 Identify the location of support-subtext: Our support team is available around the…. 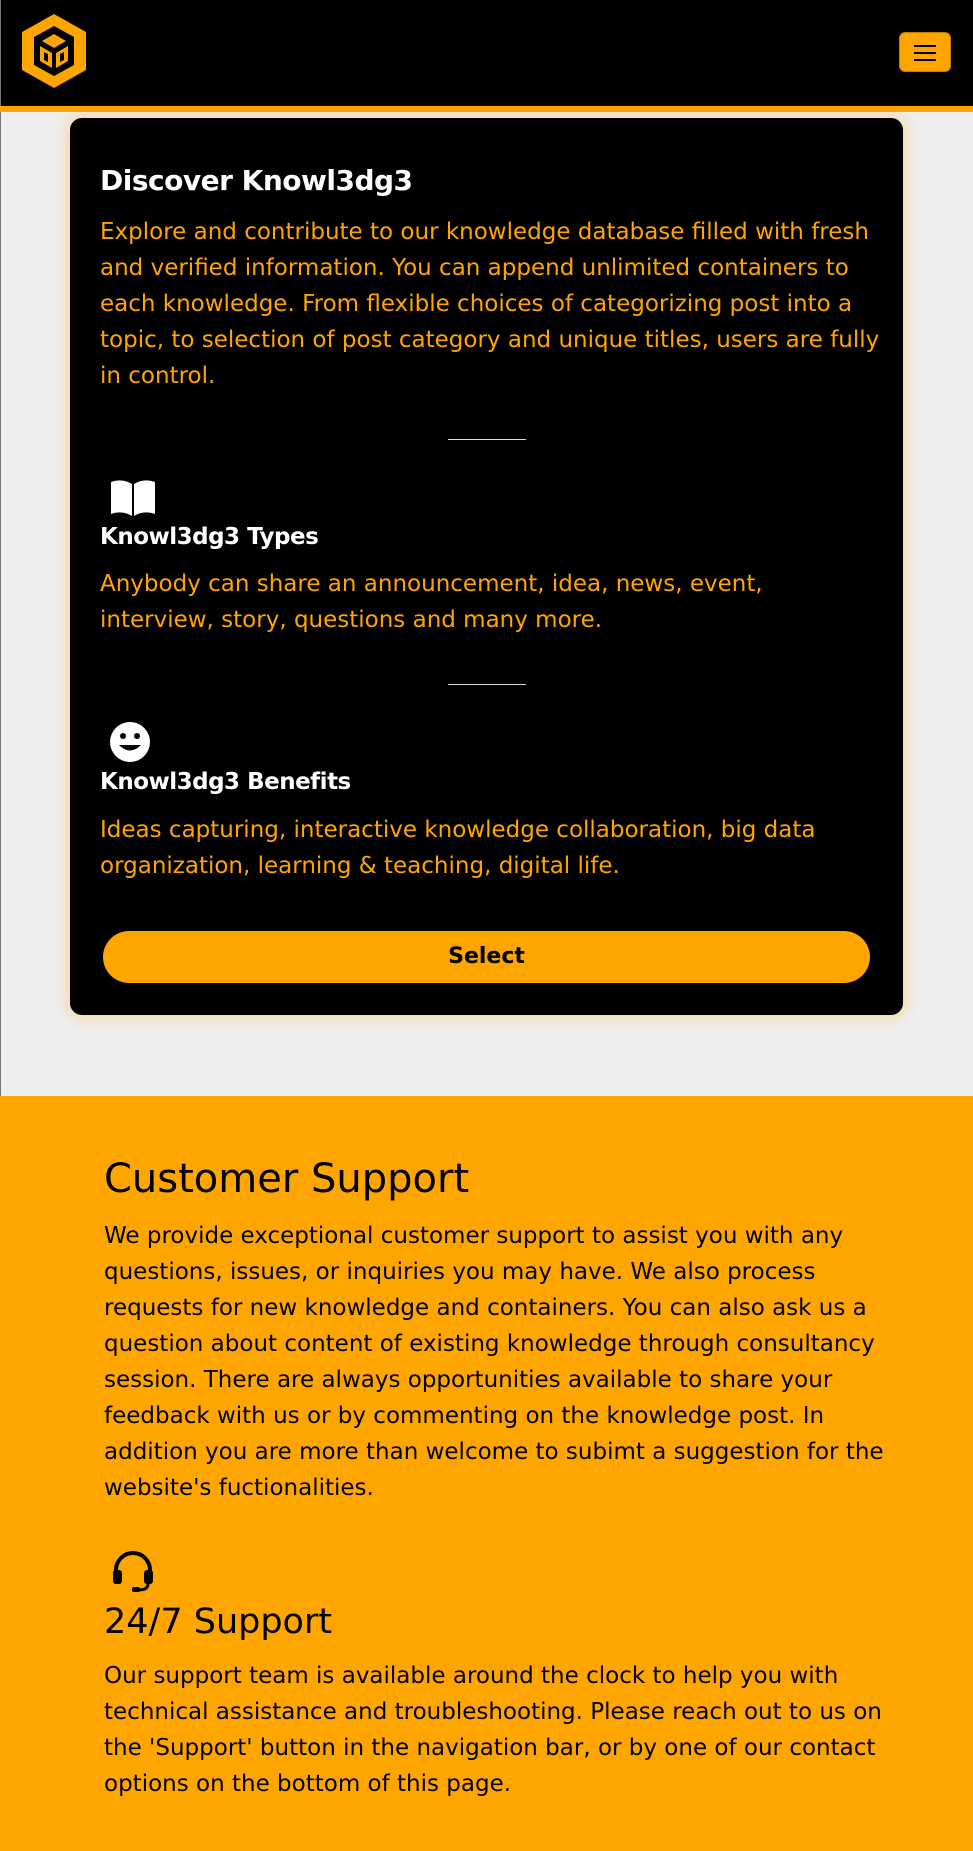
(493, 1730).